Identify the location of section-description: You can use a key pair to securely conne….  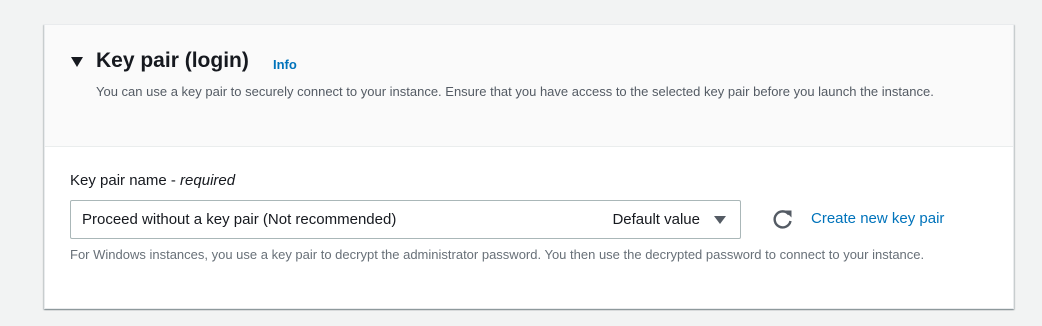
(515, 91).